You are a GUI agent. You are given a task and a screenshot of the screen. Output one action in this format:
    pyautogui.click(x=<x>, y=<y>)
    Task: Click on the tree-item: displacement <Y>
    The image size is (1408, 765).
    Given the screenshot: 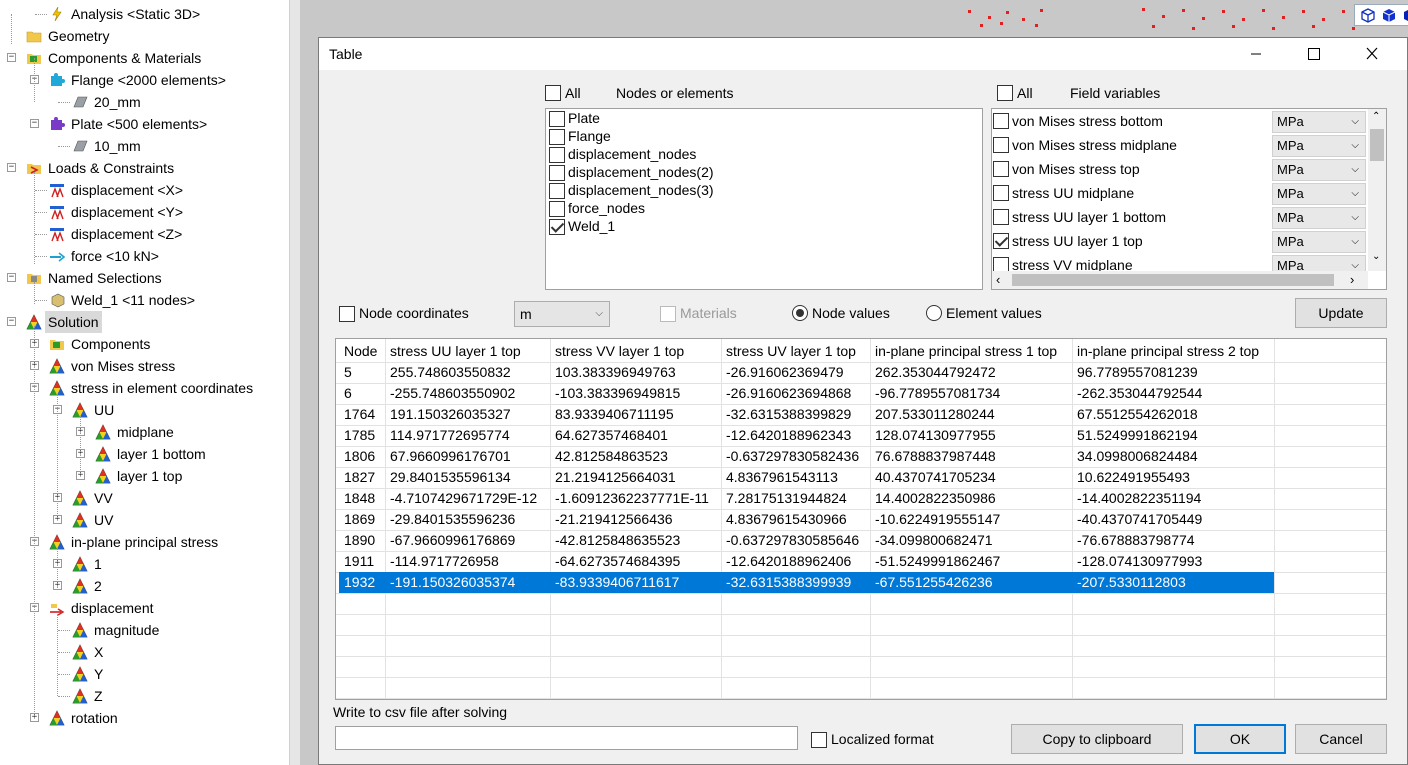 What is the action you would take?
    pyautogui.click(x=144, y=212)
    